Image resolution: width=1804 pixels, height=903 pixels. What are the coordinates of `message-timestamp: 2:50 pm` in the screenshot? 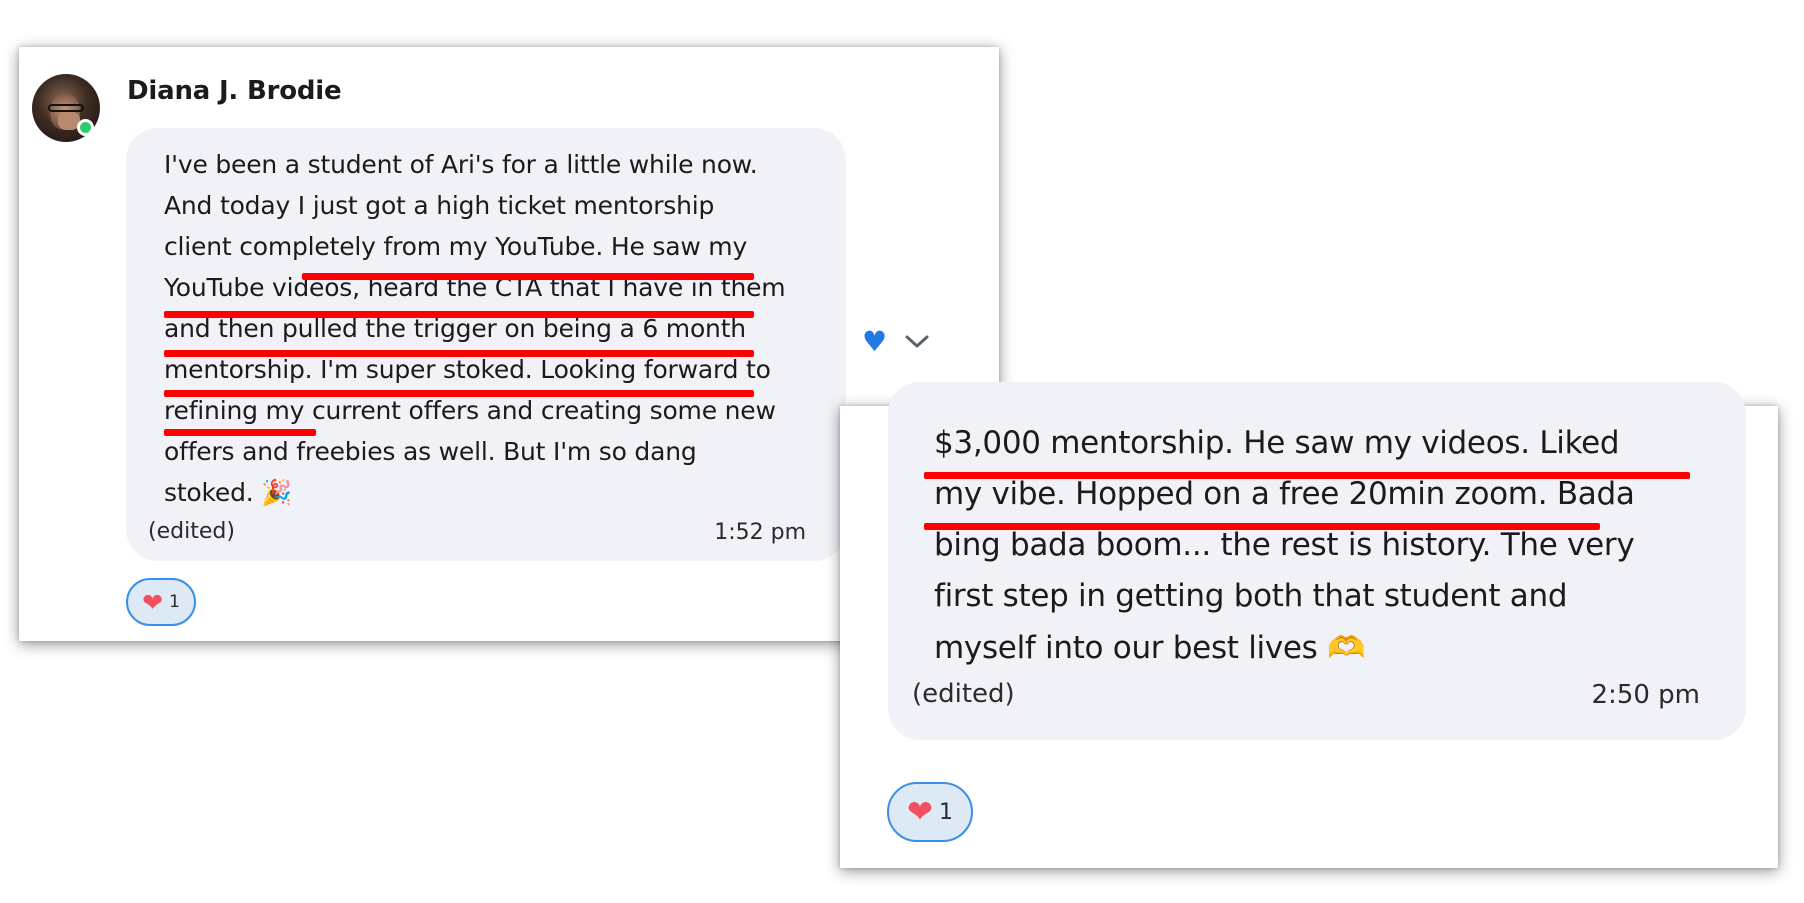 It's located at (1645, 695).